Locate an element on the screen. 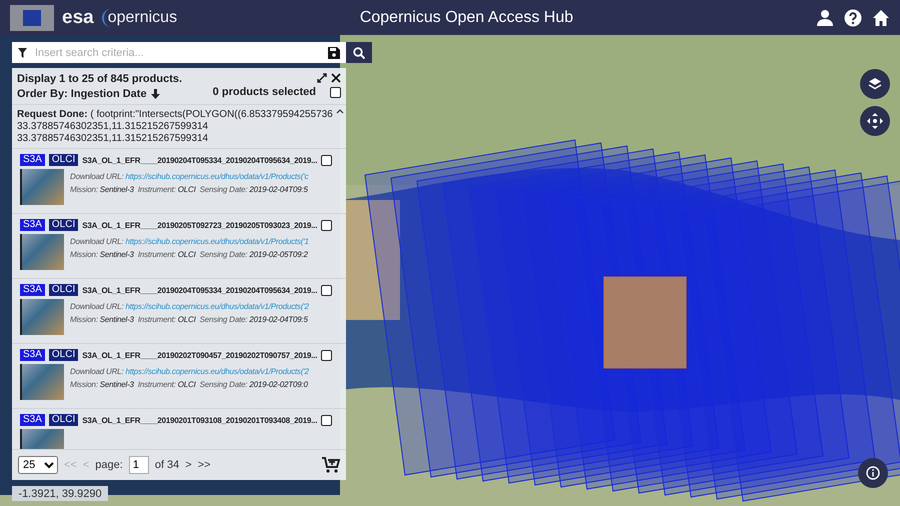 The width and height of the screenshot is (900, 506). page-input: 1 is located at coordinates (138, 465).